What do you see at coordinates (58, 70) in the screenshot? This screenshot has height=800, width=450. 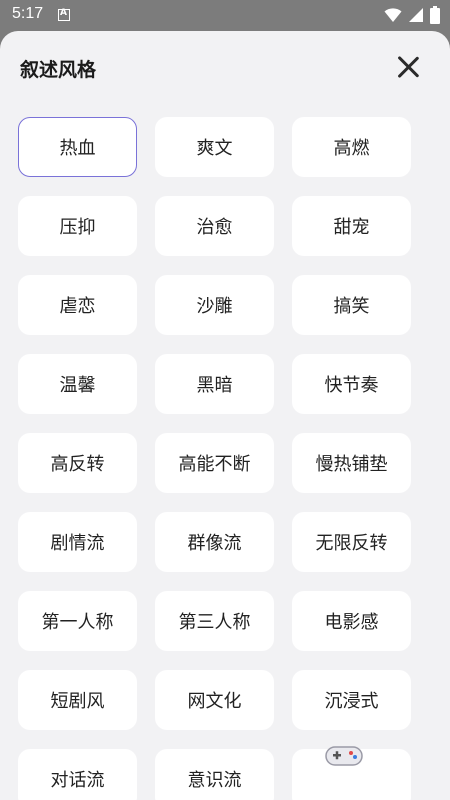 I see `sheet-title: 叙述风格` at bounding box center [58, 70].